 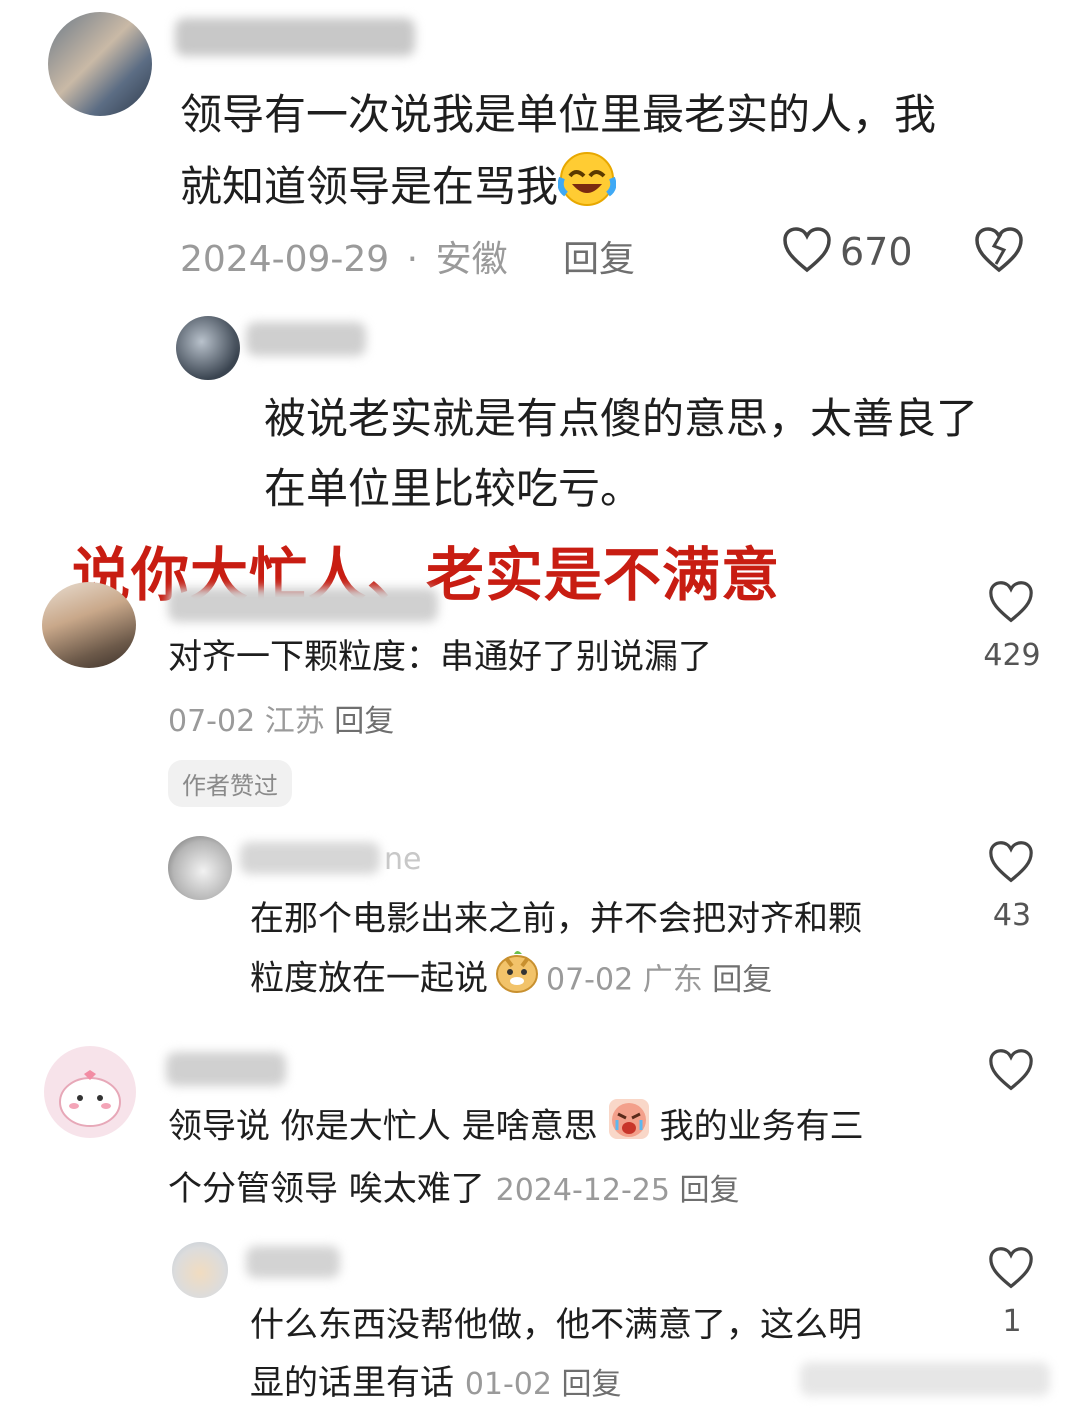 What do you see at coordinates (383, 1126) in the screenshot?
I see `comment-line-text: 领导说 你是大忙人 是啥意思` at bounding box center [383, 1126].